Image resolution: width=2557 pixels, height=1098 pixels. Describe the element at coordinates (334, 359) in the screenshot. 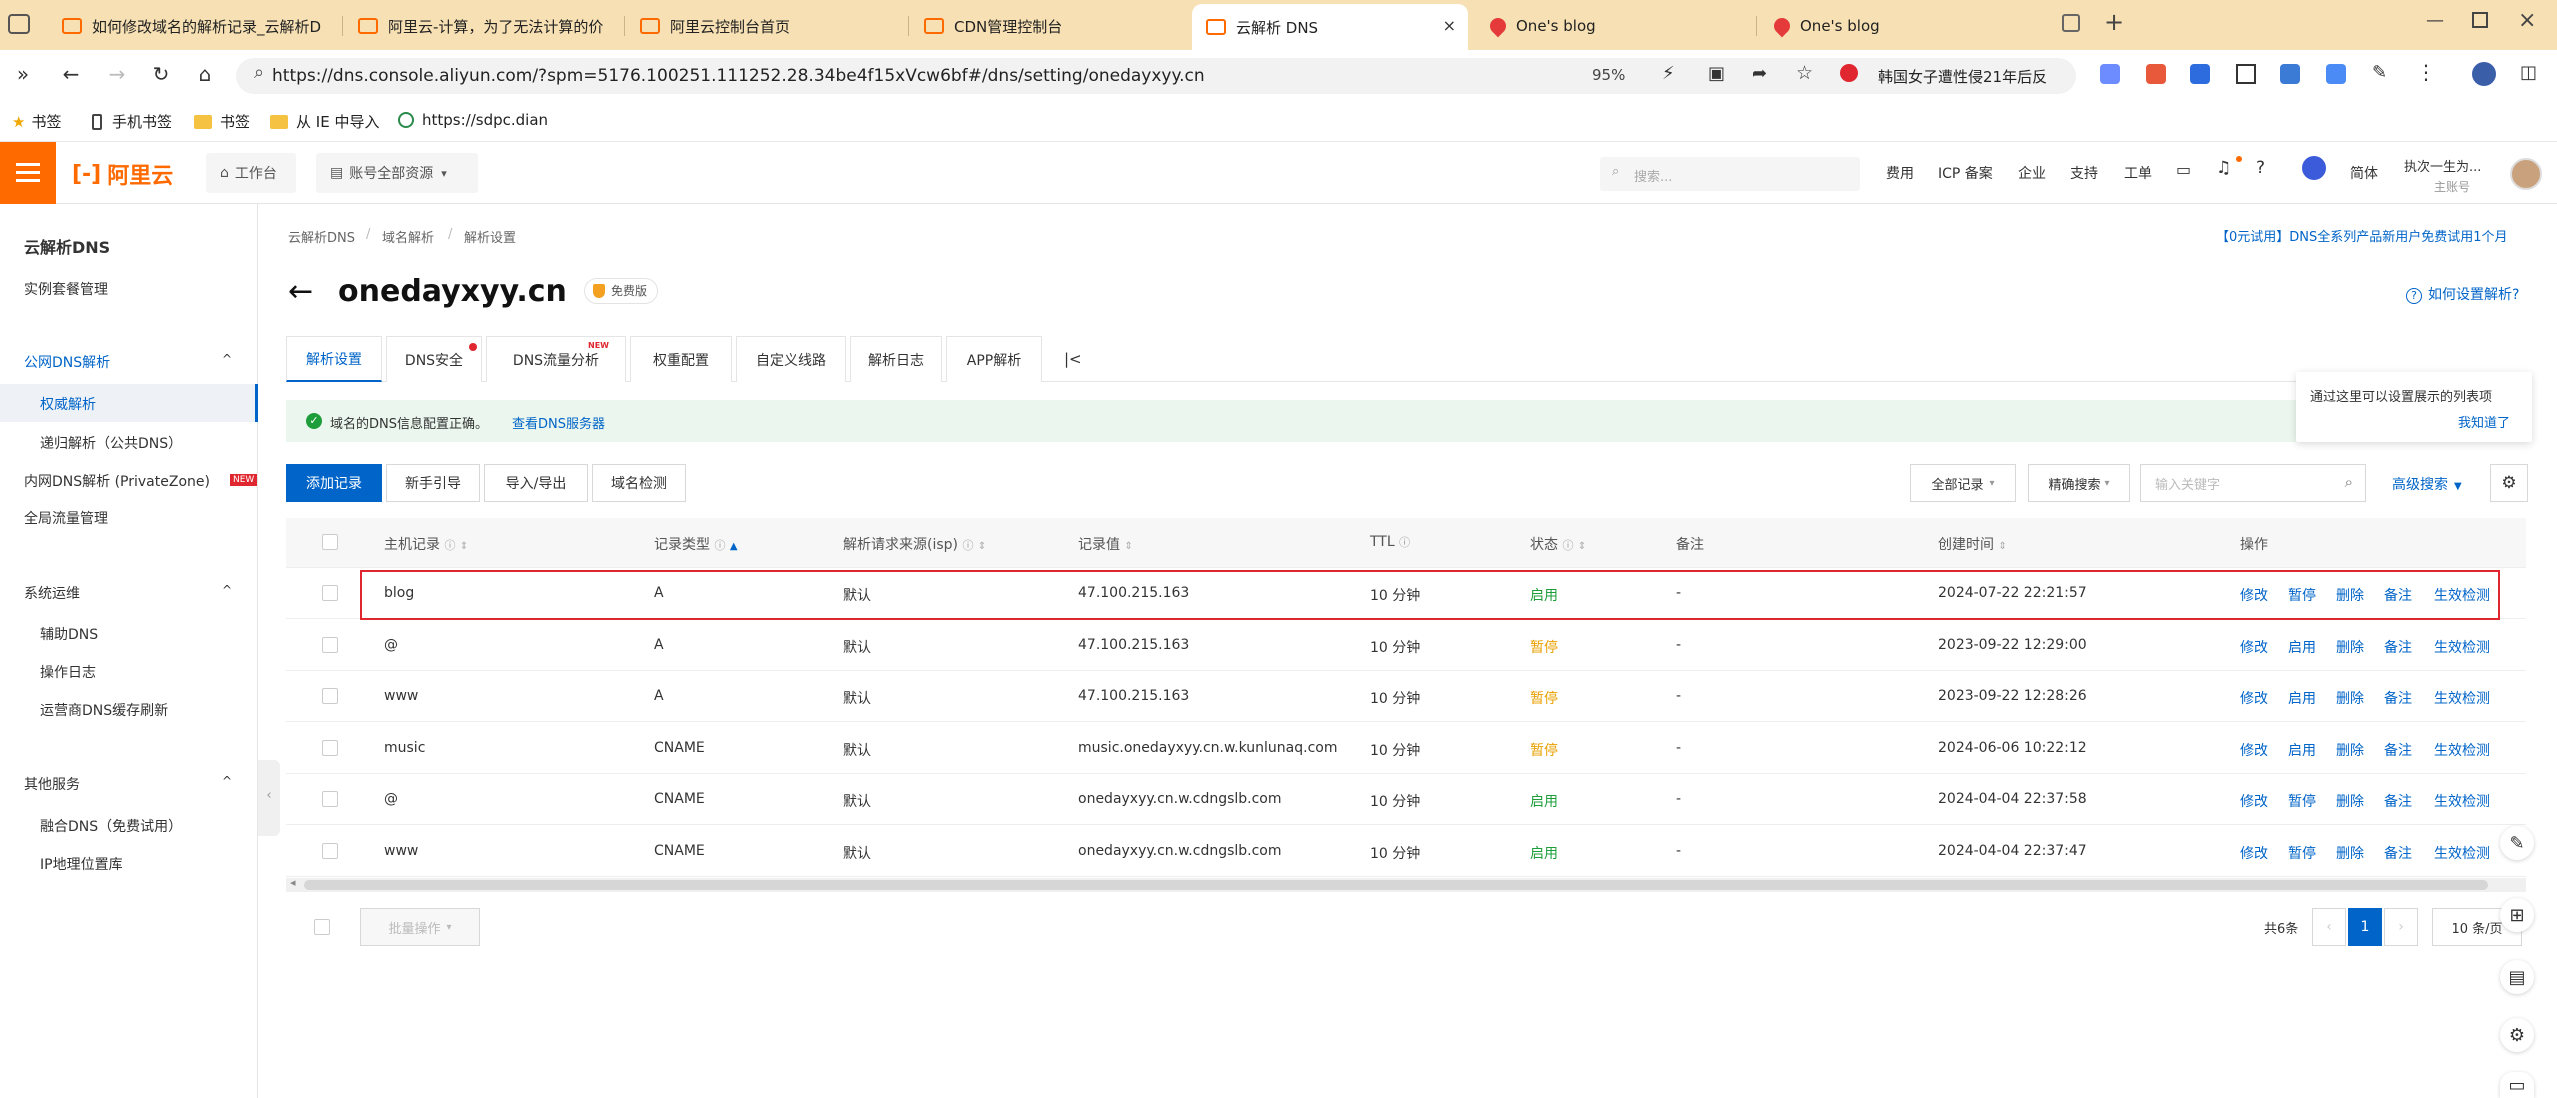

I see `tab-resolve-settings: 解析设置` at that location.